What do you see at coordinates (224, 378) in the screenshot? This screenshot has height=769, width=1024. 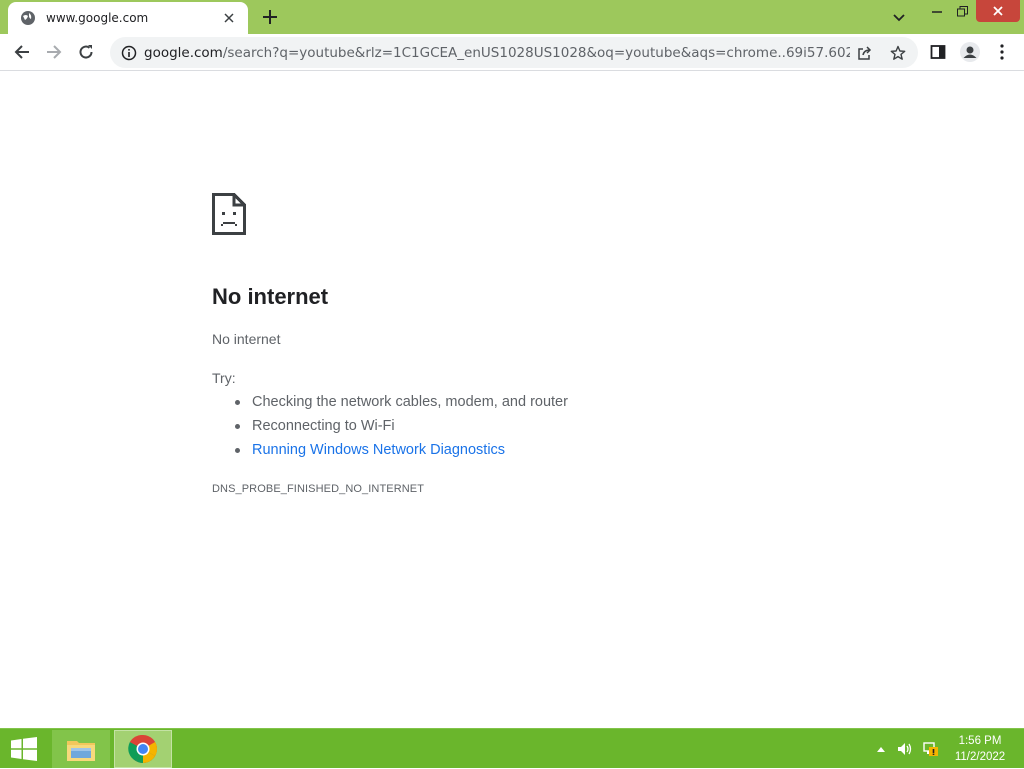 I see `try-label: Try:` at bounding box center [224, 378].